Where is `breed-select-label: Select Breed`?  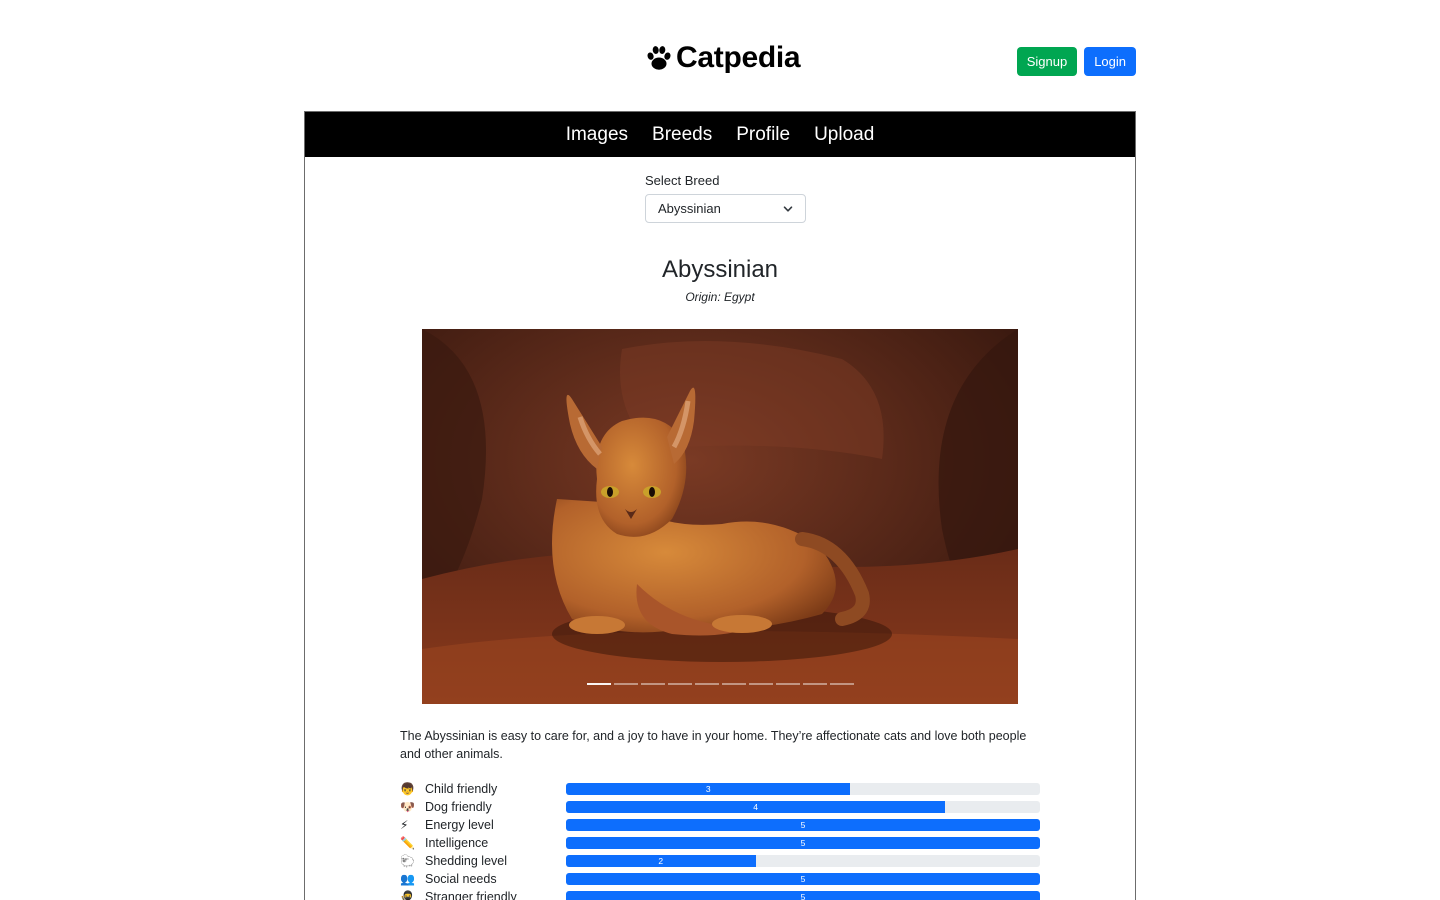 breed-select-label: Select Breed is located at coordinates (682, 180).